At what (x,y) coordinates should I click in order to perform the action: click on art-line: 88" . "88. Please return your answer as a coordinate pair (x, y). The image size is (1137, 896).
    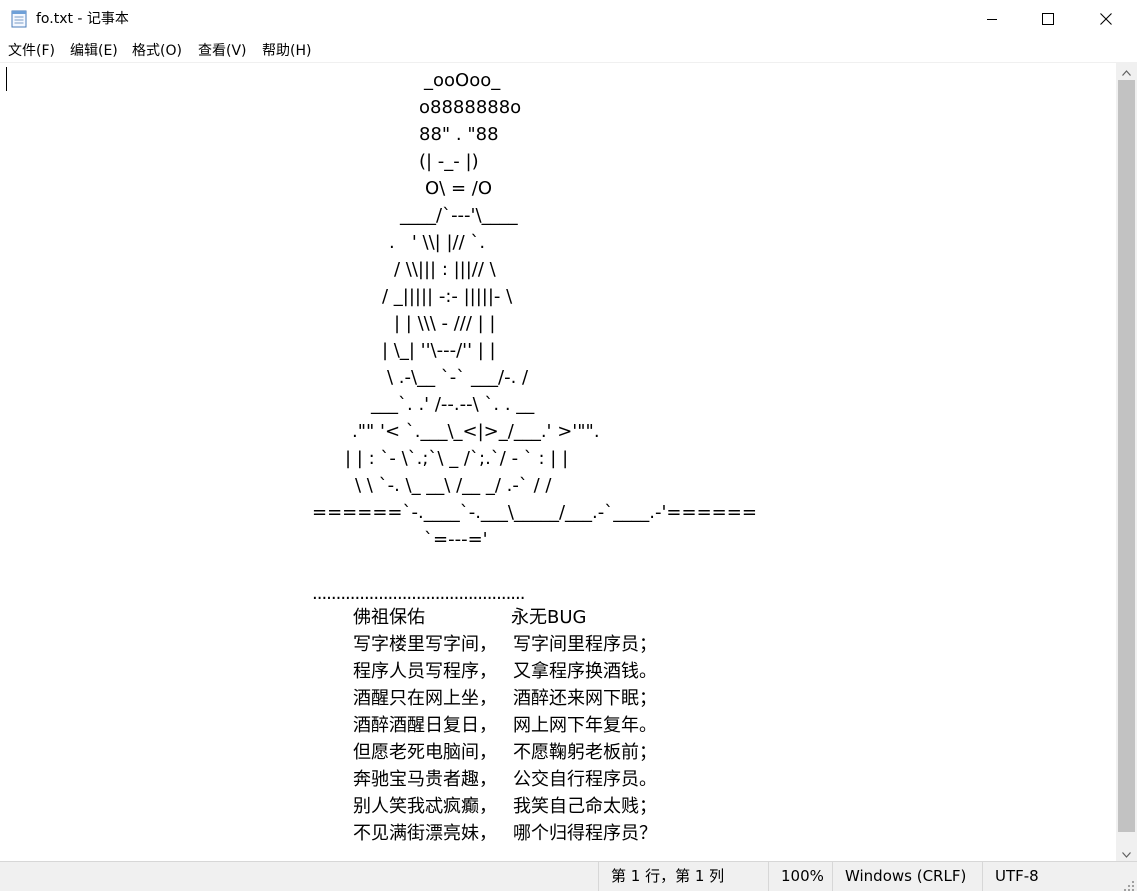
    Looking at the image, I should click on (459, 134).